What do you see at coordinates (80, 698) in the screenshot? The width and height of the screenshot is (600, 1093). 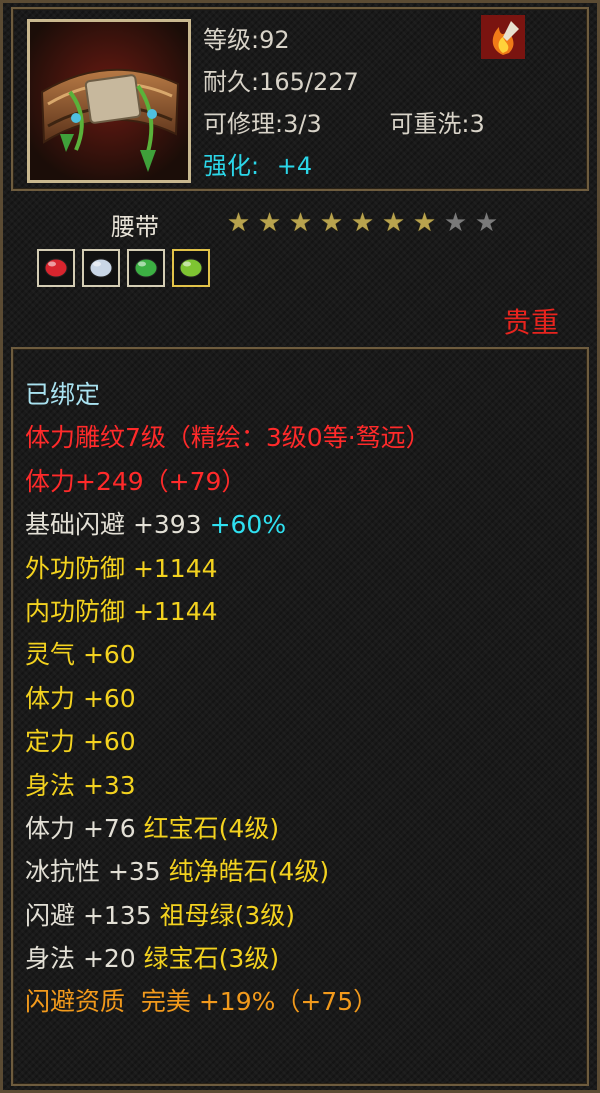 I see `attribute-text: 体力 +60` at bounding box center [80, 698].